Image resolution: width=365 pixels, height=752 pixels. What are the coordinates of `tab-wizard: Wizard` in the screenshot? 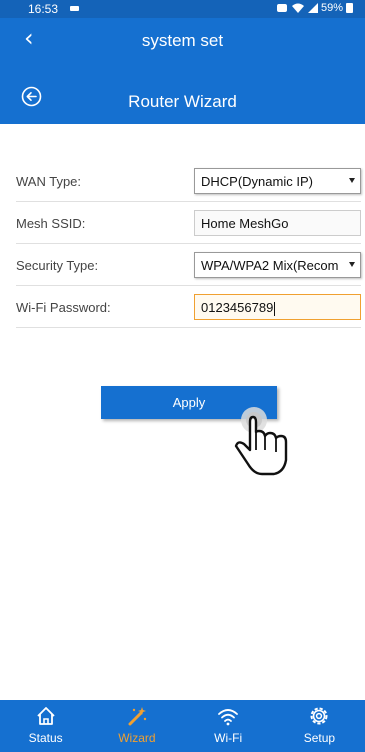 It's located at (136, 726).